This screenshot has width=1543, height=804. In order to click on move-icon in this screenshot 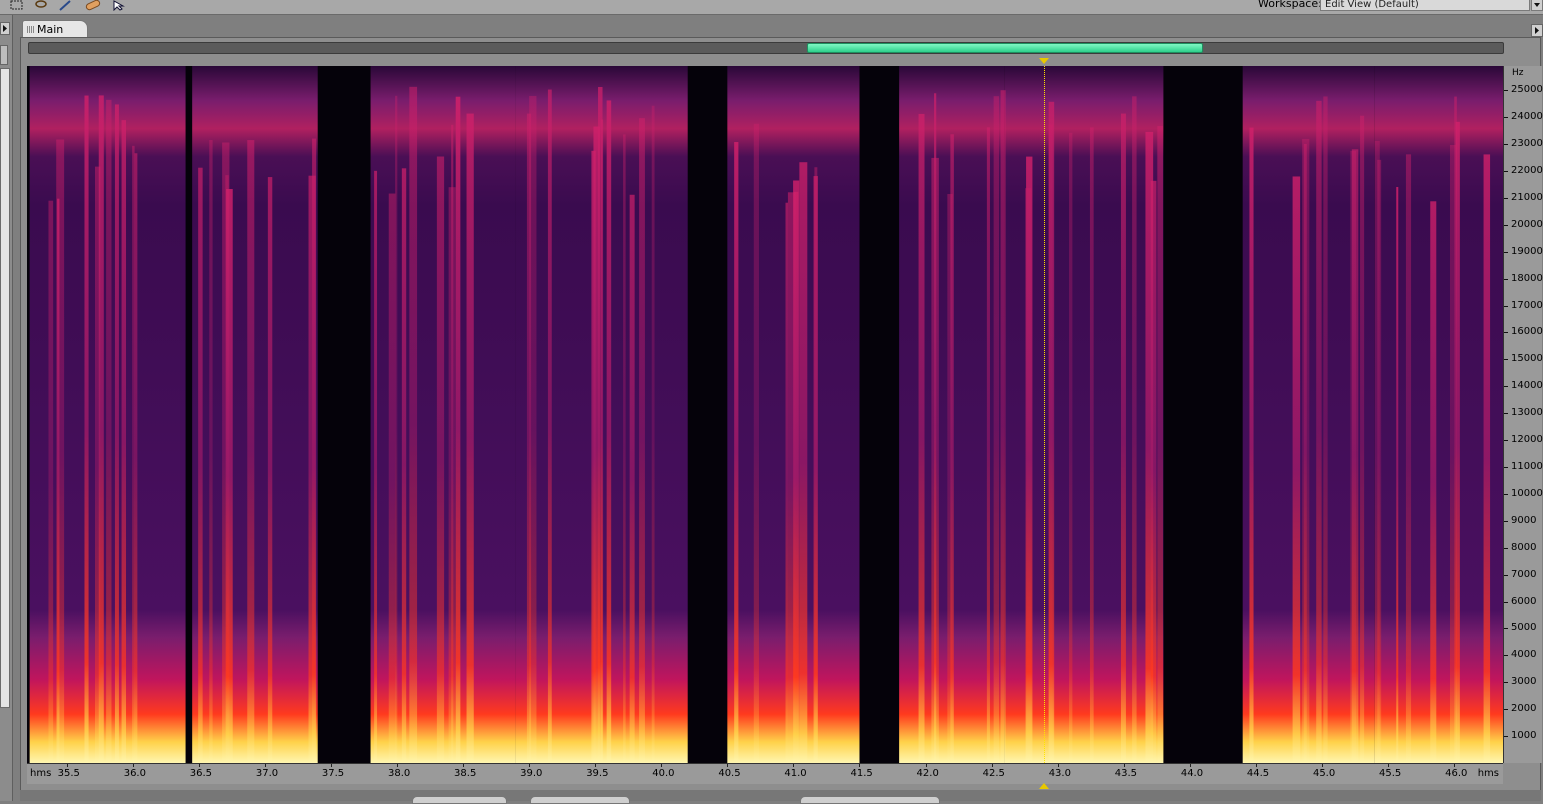, I will do `click(120, 5)`.